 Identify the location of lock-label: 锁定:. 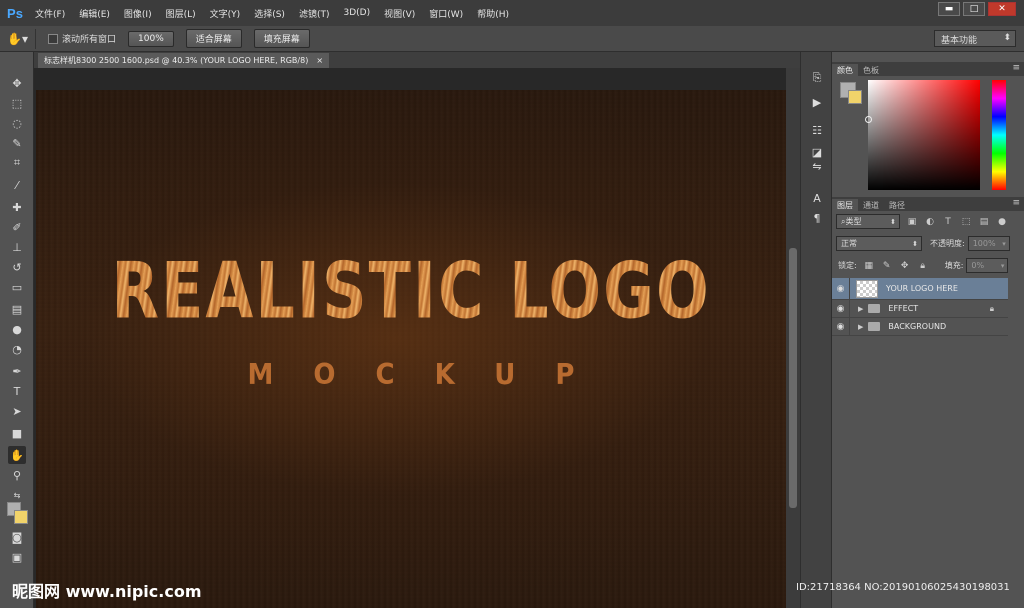
(847, 265).